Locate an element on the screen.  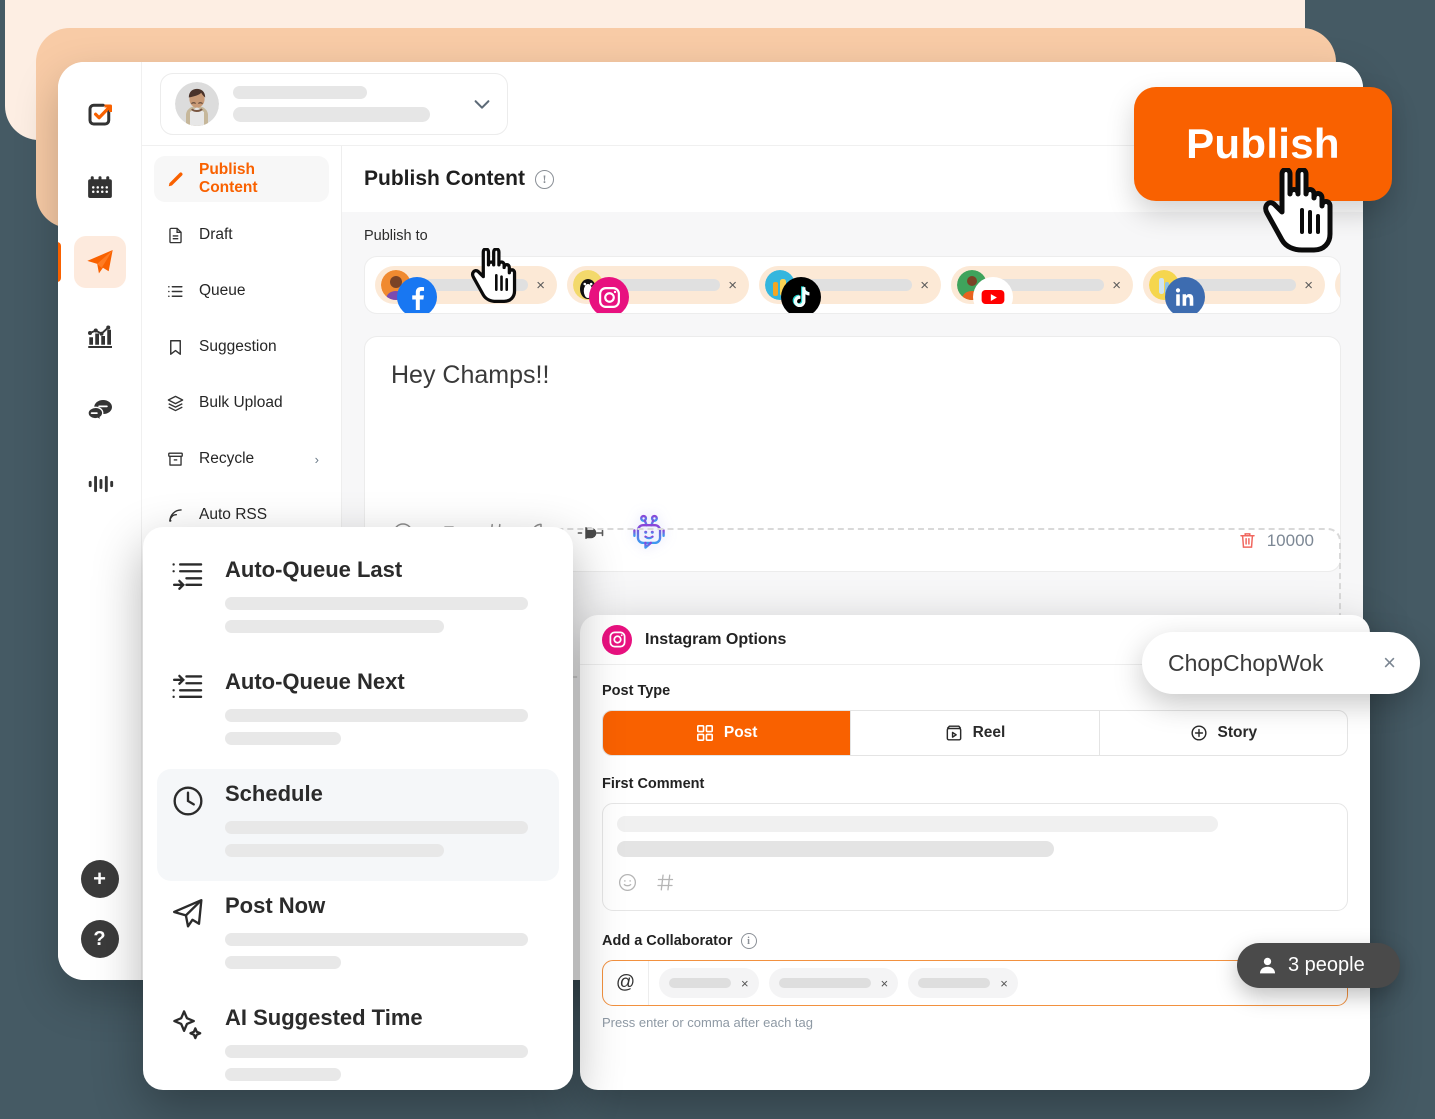
pencil-icon is located at coordinates (175, 179).